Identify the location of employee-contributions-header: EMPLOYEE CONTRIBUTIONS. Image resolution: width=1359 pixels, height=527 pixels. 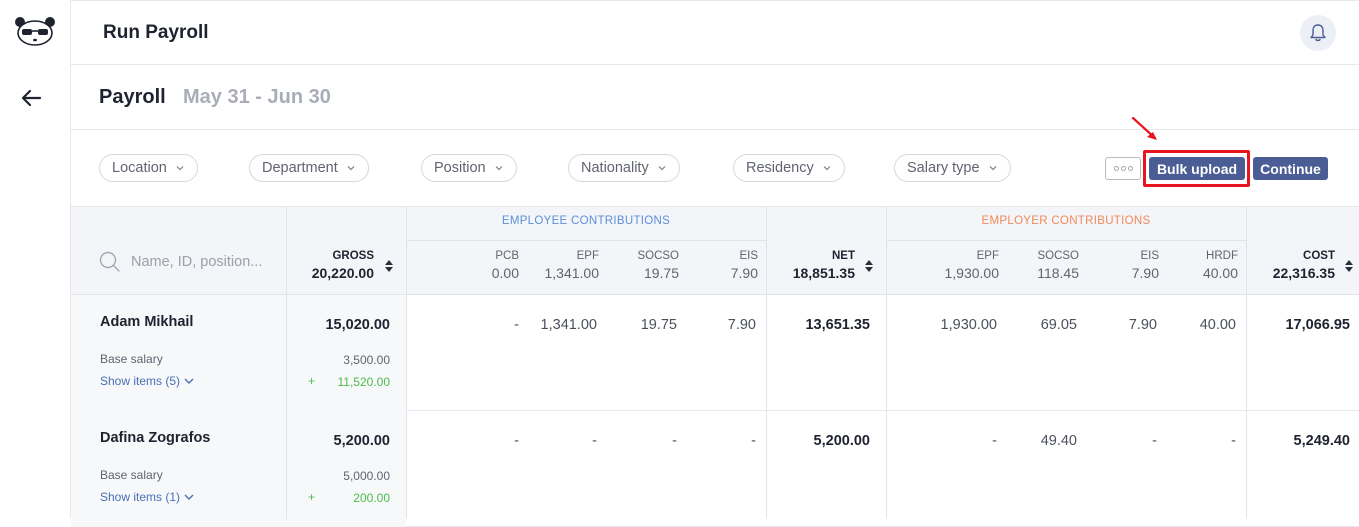
(586, 221).